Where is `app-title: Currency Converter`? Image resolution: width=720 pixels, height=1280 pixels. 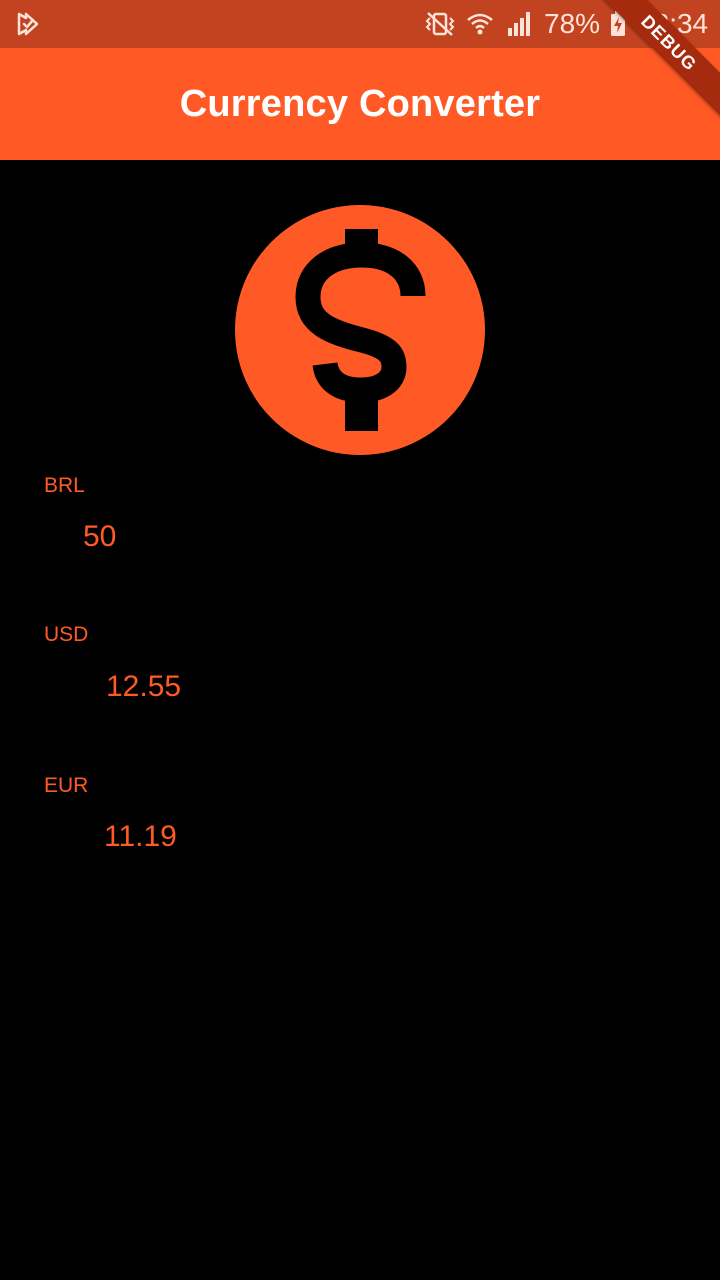
app-title: Currency Converter is located at coordinates (360, 103).